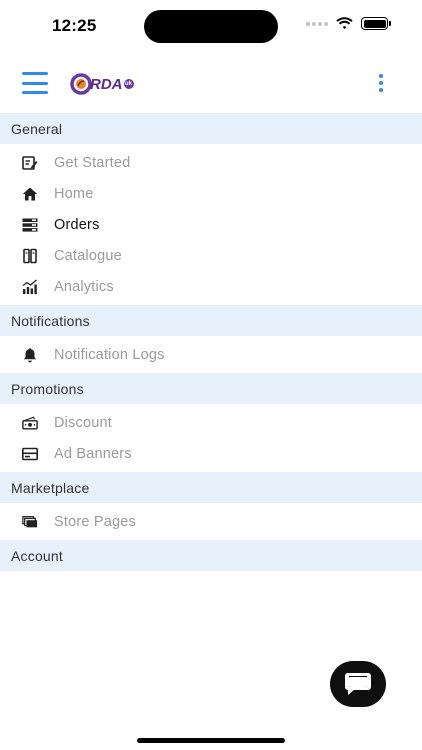 Image resolution: width=422 pixels, height=750 pixels. Describe the element at coordinates (211, 83) in the screenshot. I see `app-header: RDA uk` at that location.